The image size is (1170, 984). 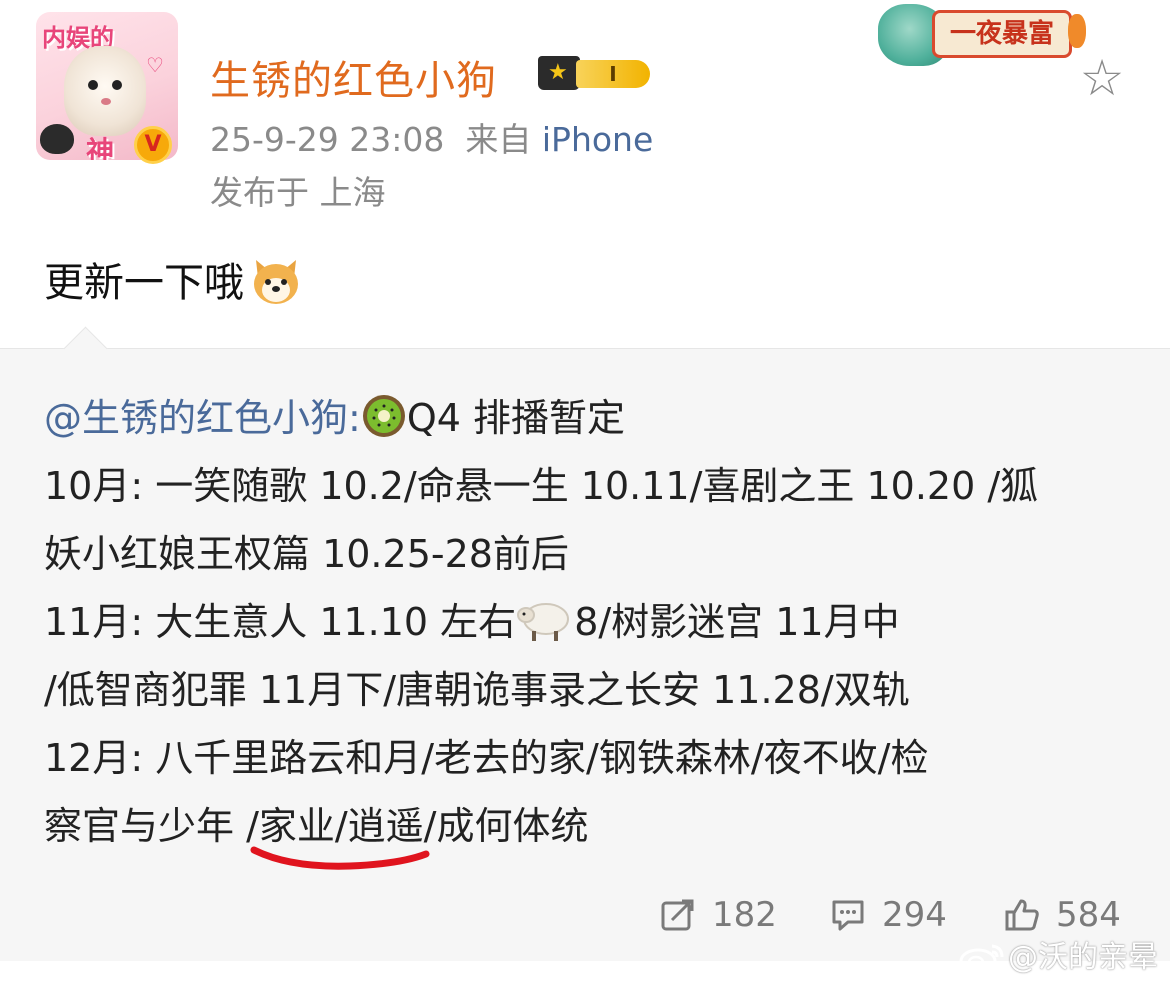 What do you see at coordinates (1077, 31) in the screenshot?
I see `lantern-icon` at bounding box center [1077, 31].